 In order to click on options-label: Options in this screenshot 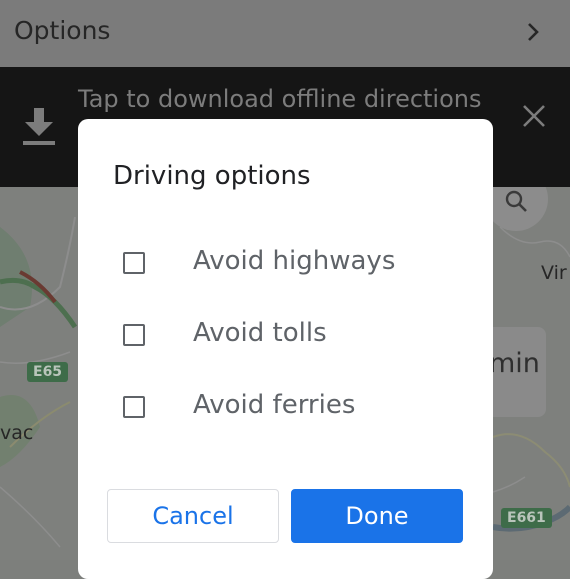, I will do `click(62, 30)`.